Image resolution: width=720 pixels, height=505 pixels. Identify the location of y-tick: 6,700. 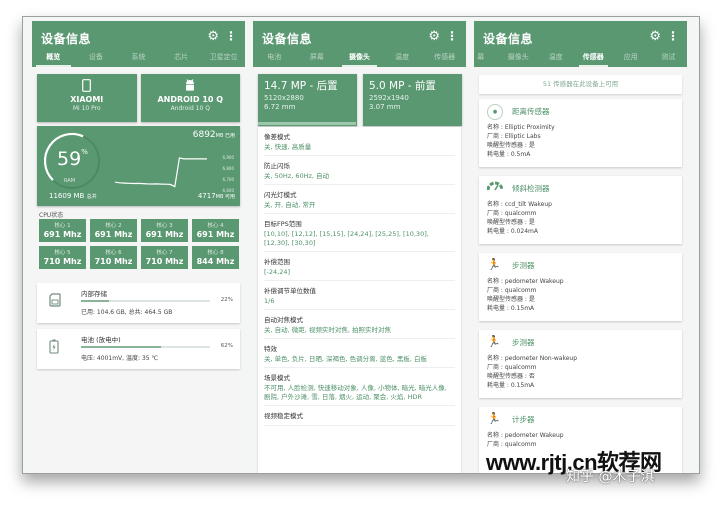
(228, 179).